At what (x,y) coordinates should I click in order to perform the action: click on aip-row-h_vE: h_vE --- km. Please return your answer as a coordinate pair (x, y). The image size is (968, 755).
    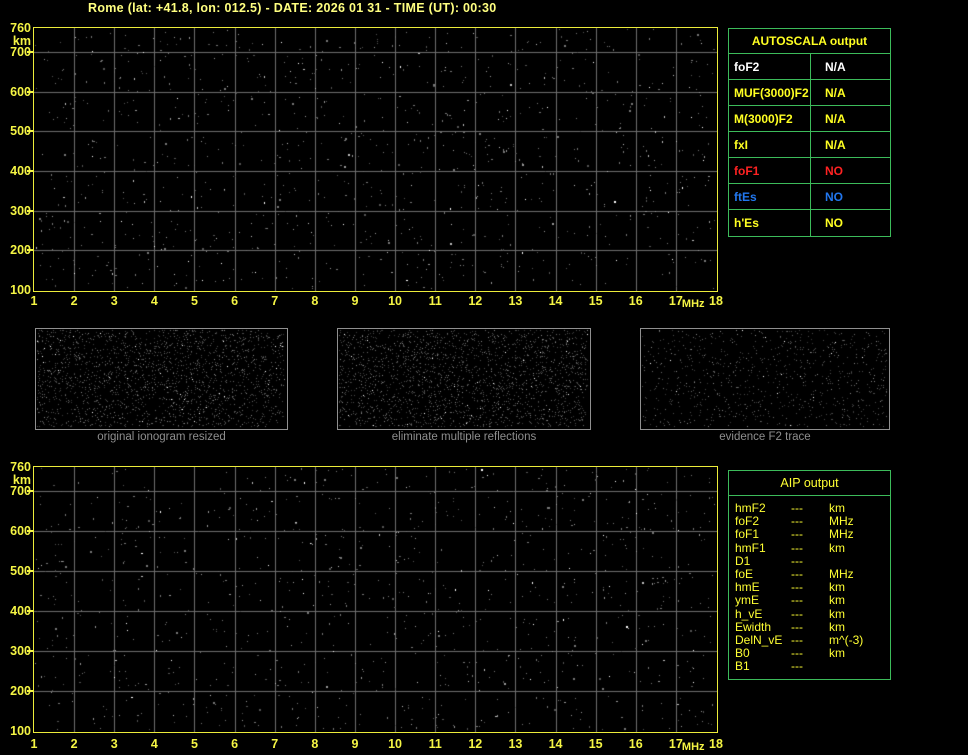
    Looking at the image, I should click on (809, 613).